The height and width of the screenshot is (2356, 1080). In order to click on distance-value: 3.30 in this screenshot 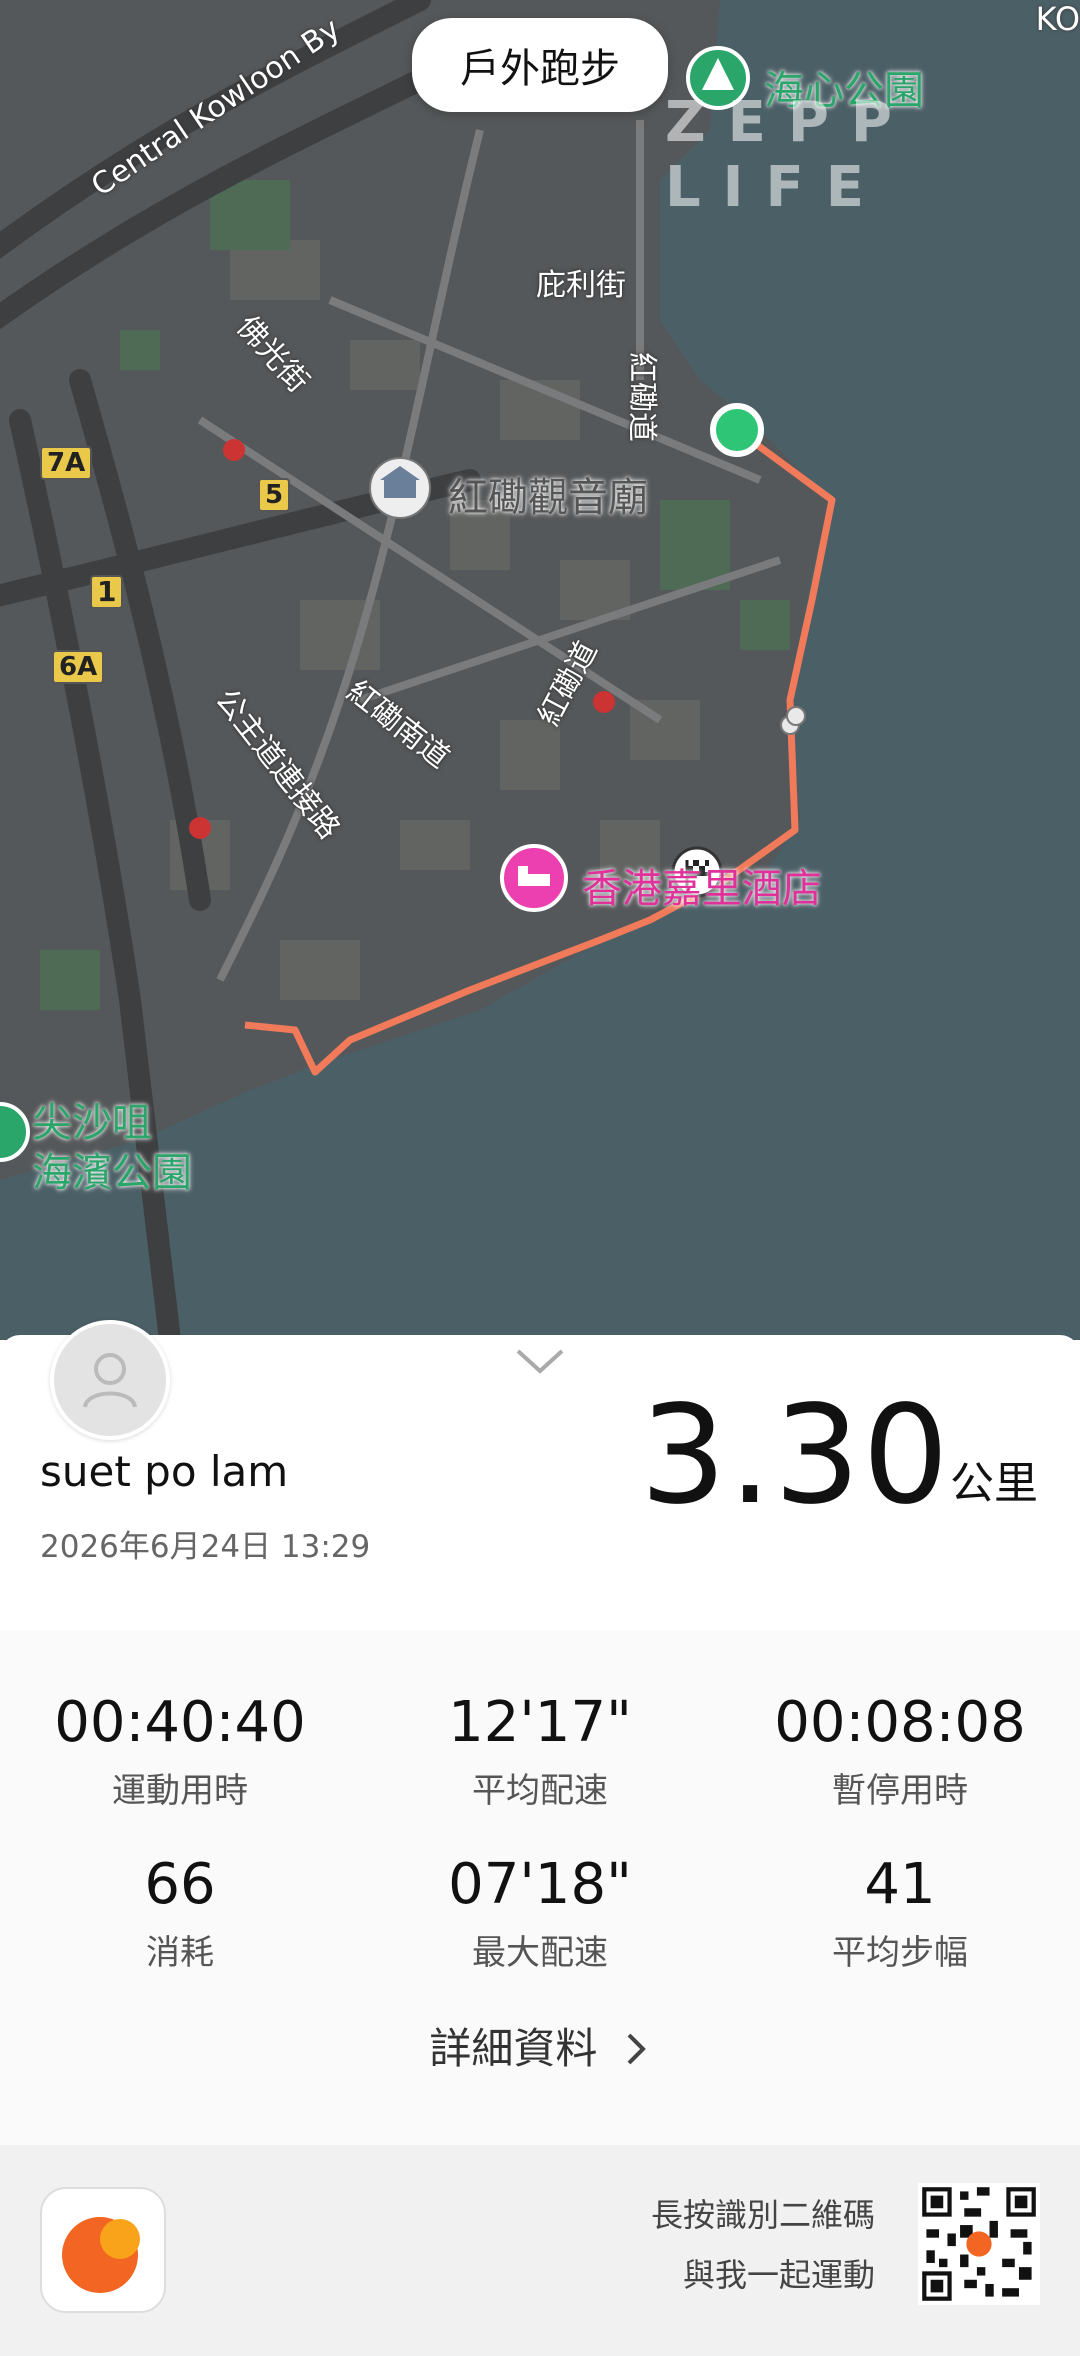, I will do `click(795, 1456)`.